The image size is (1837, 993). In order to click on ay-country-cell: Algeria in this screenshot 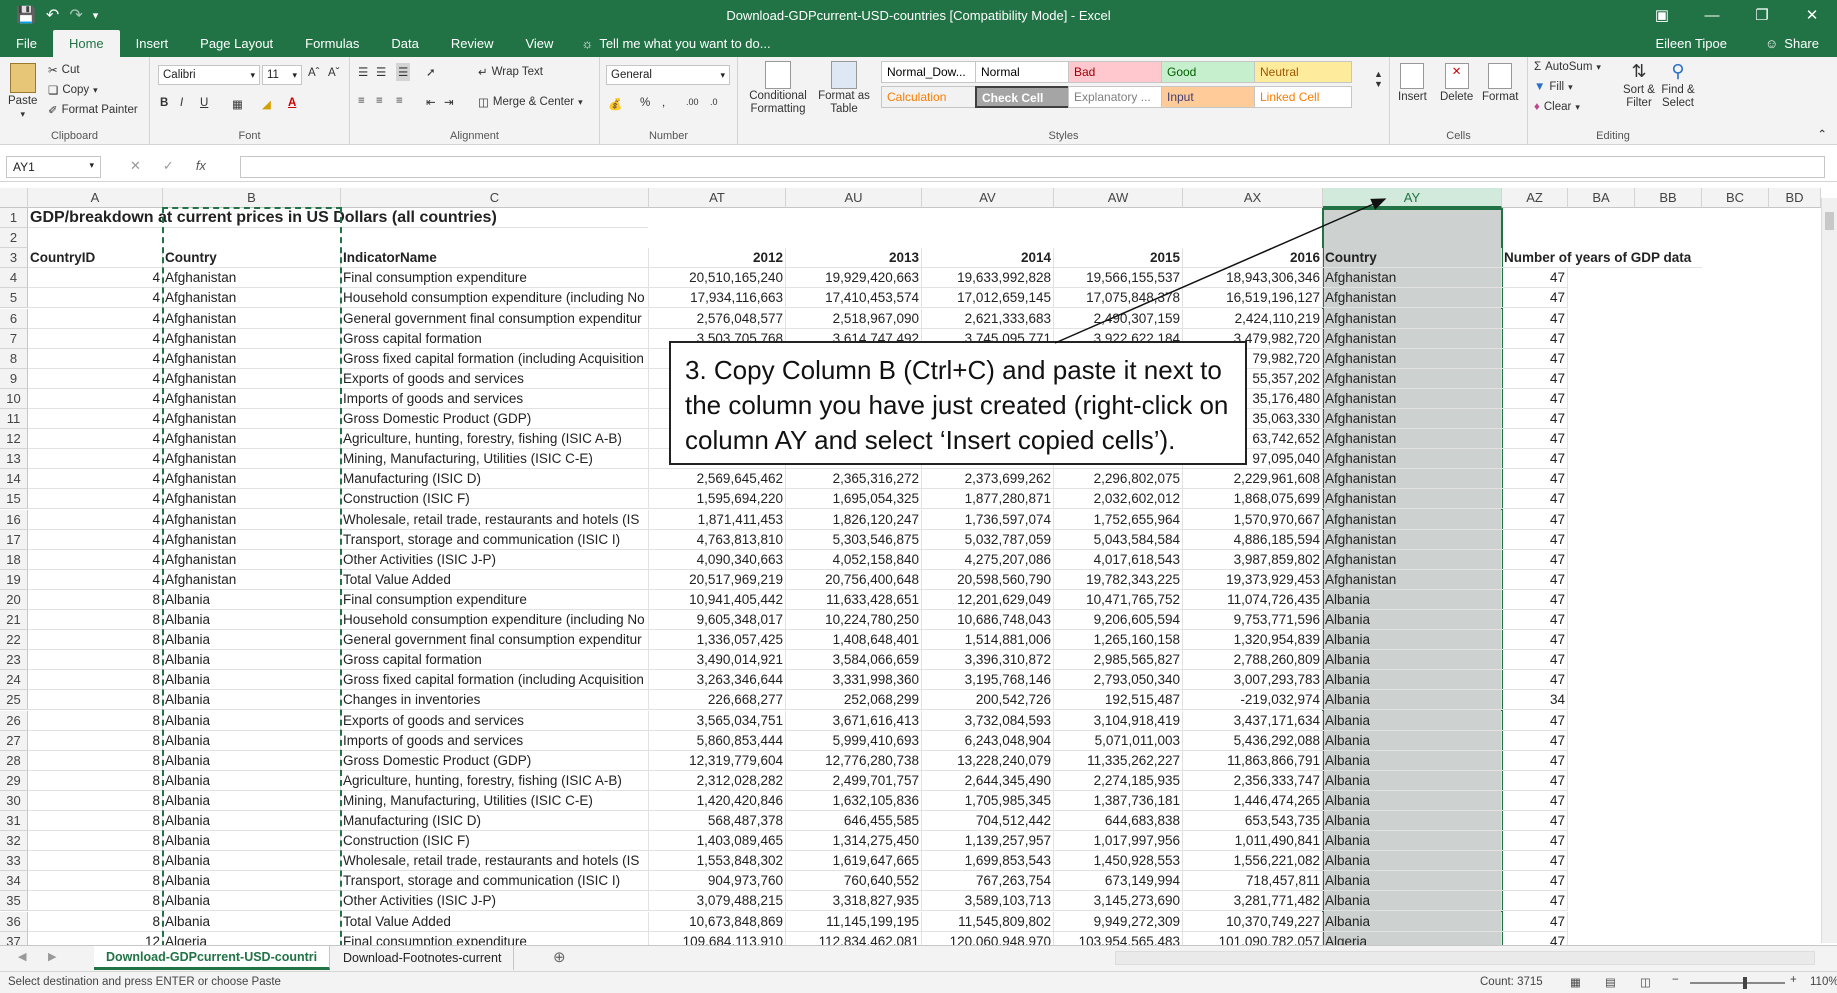, I will do `click(1412, 938)`.